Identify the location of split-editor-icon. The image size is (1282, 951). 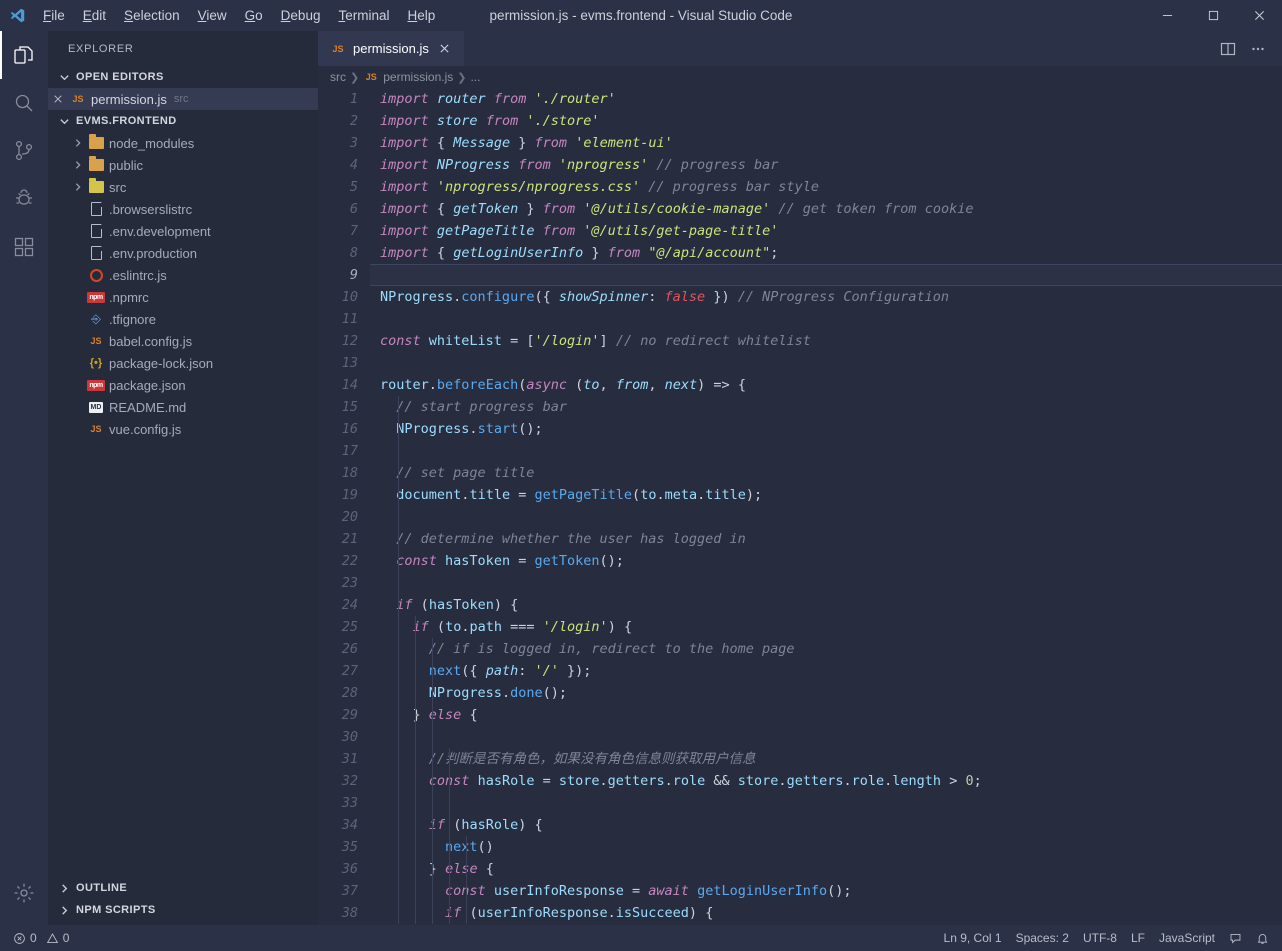
(1228, 49).